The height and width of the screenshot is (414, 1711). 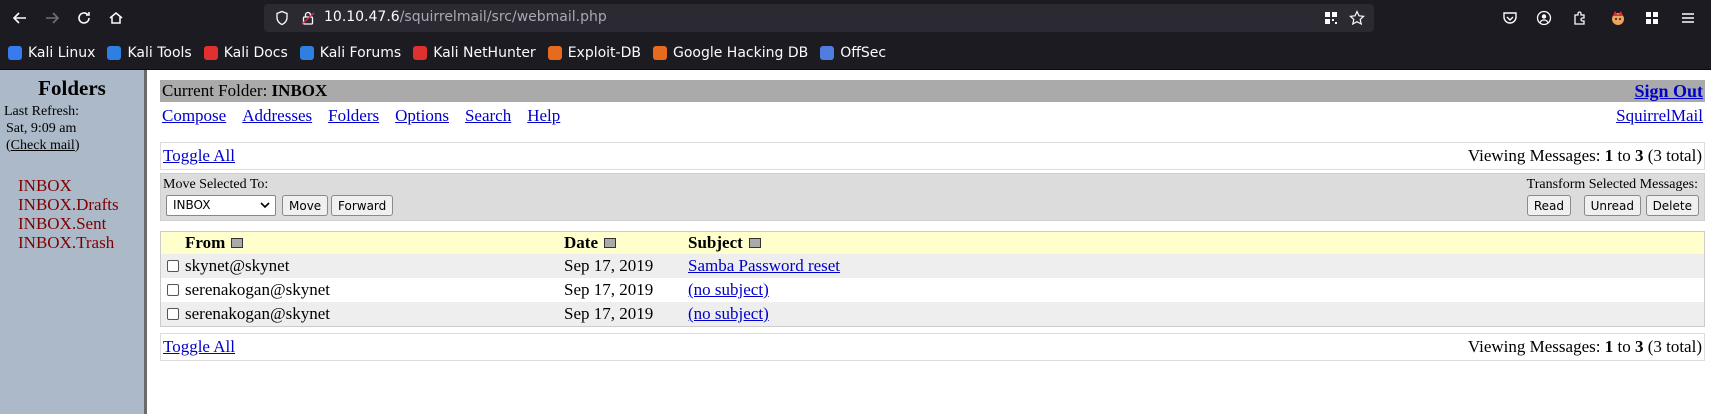 What do you see at coordinates (52, 18) in the screenshot?
I see `forward-icon` at bounding box center [52, 18].